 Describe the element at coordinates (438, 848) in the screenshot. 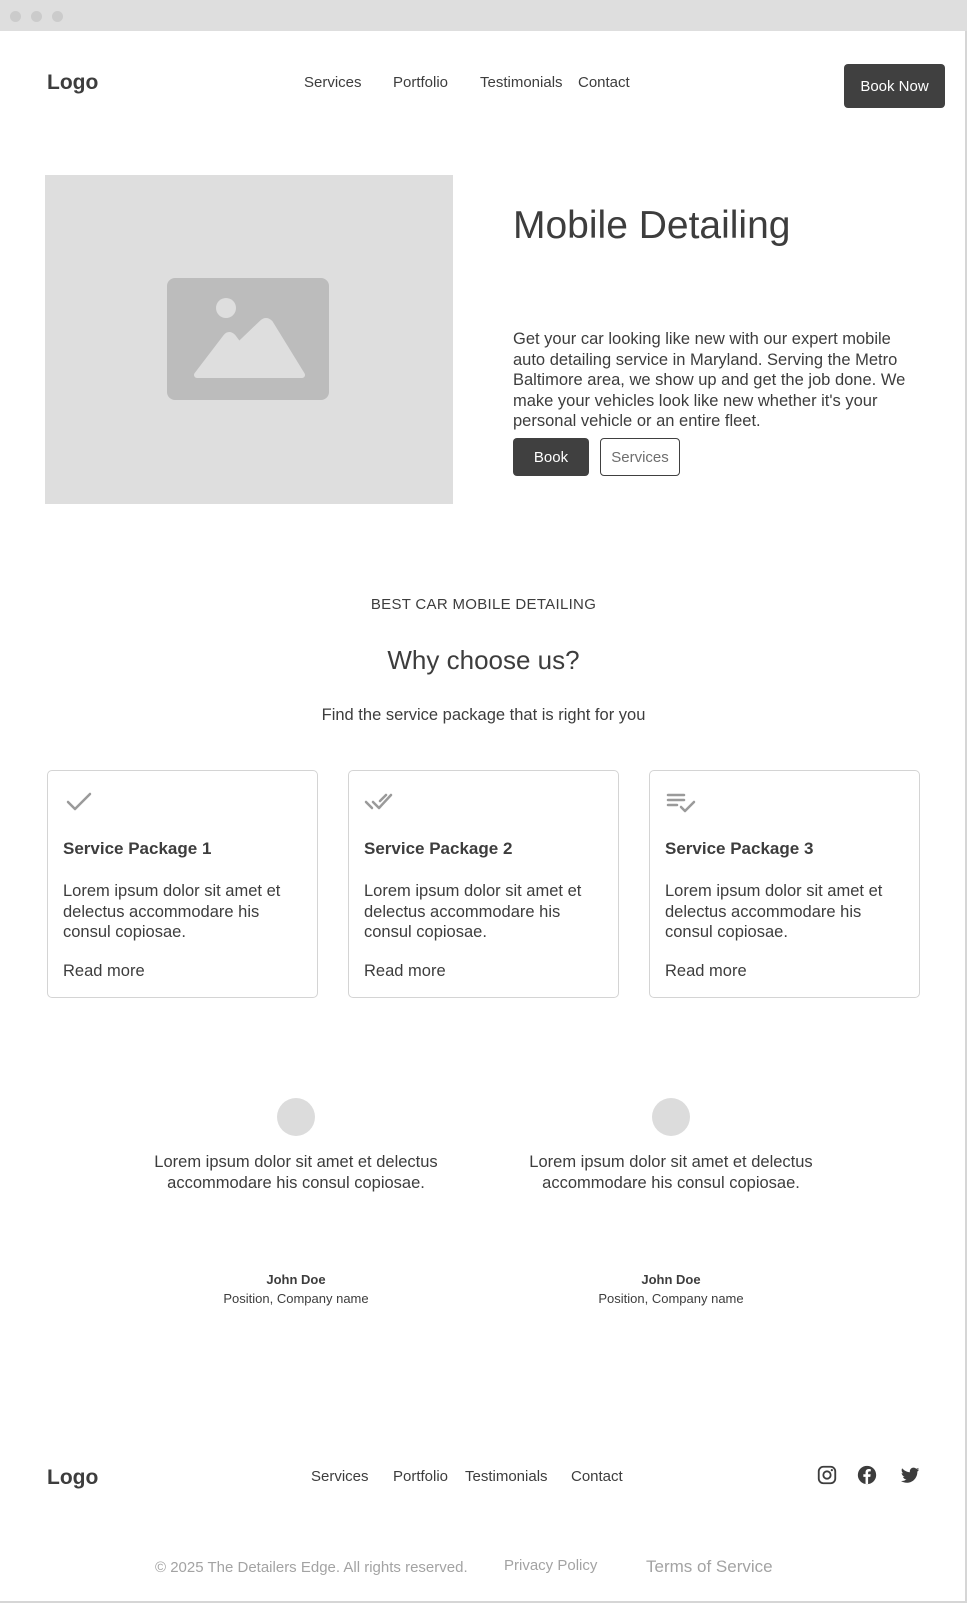

I see `service-card-title: Service Package 2` at that location.